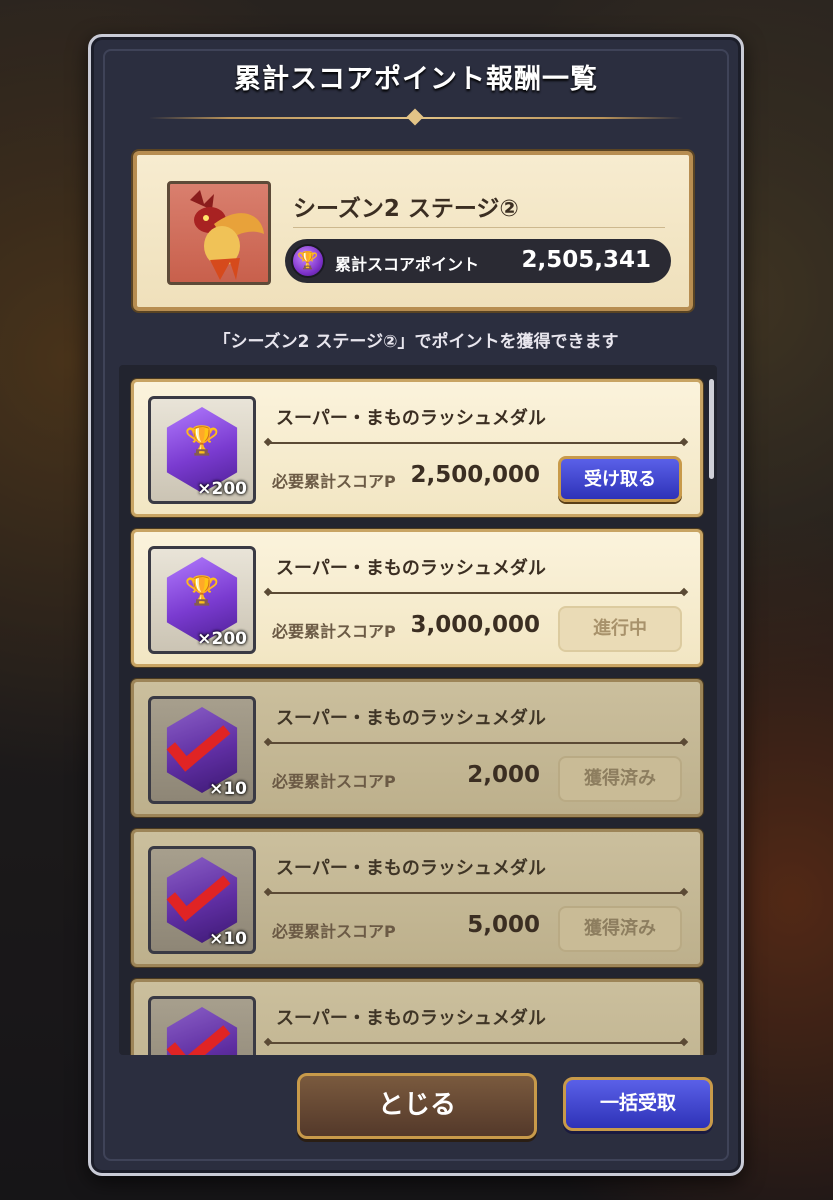  I want to click on claim-button: 受け取る, so click(620, 479).